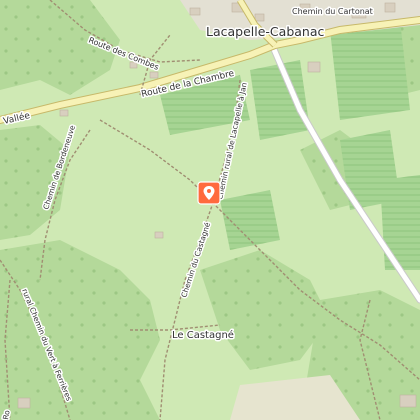  I want to click on road-label-cartonat: Chemin du Cartonat, so click(332, 11).